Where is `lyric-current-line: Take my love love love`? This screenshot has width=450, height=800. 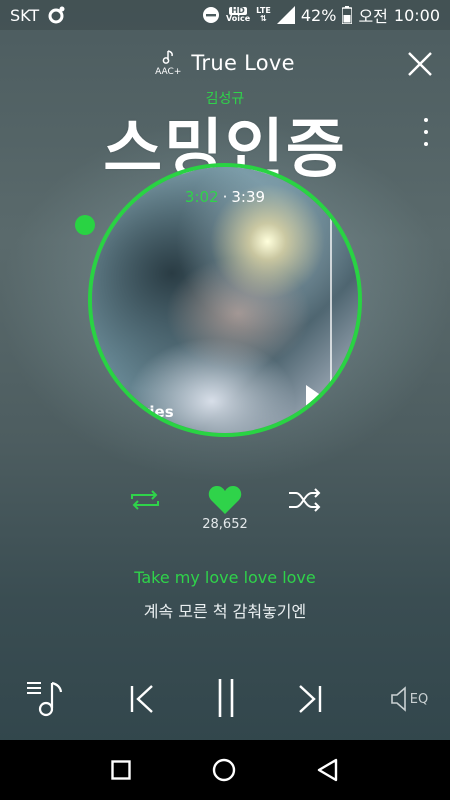 lyric-current-line: Take my love love love is located at coordinates (225, 577).